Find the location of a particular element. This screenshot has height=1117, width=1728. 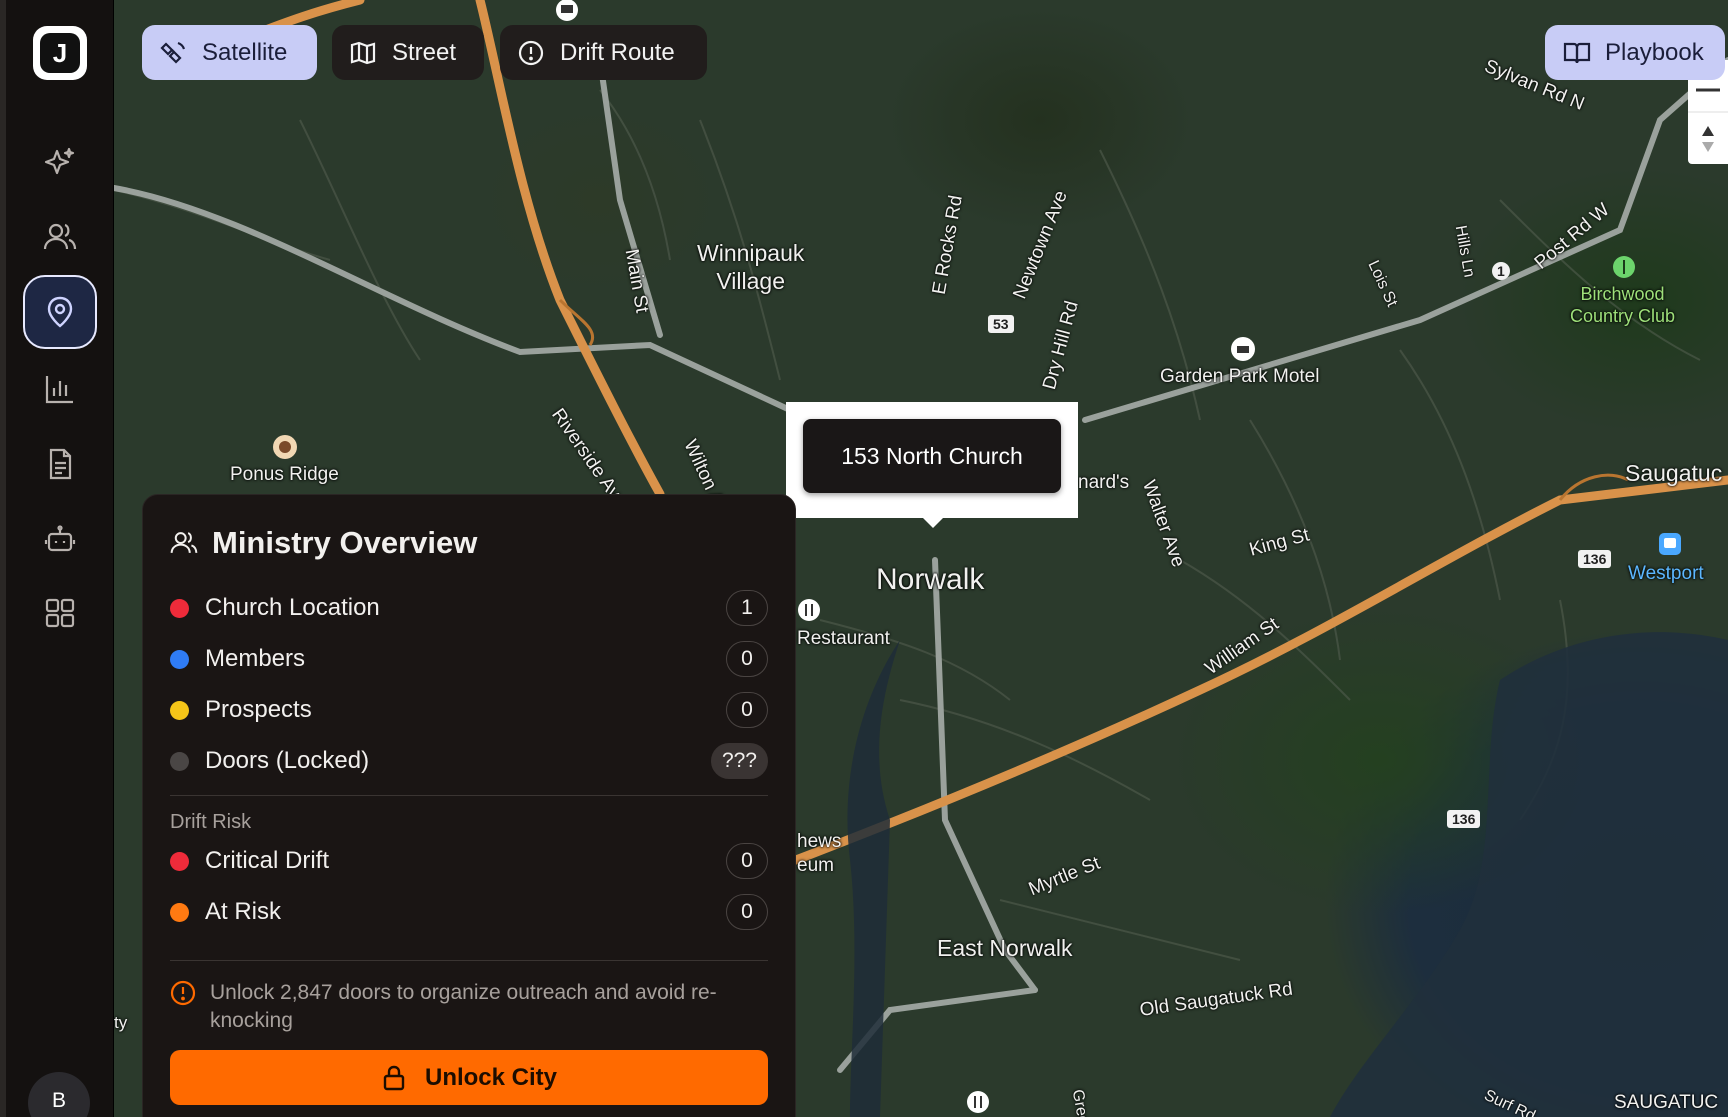

restaurant-icon is located at coordinates (809, 610).